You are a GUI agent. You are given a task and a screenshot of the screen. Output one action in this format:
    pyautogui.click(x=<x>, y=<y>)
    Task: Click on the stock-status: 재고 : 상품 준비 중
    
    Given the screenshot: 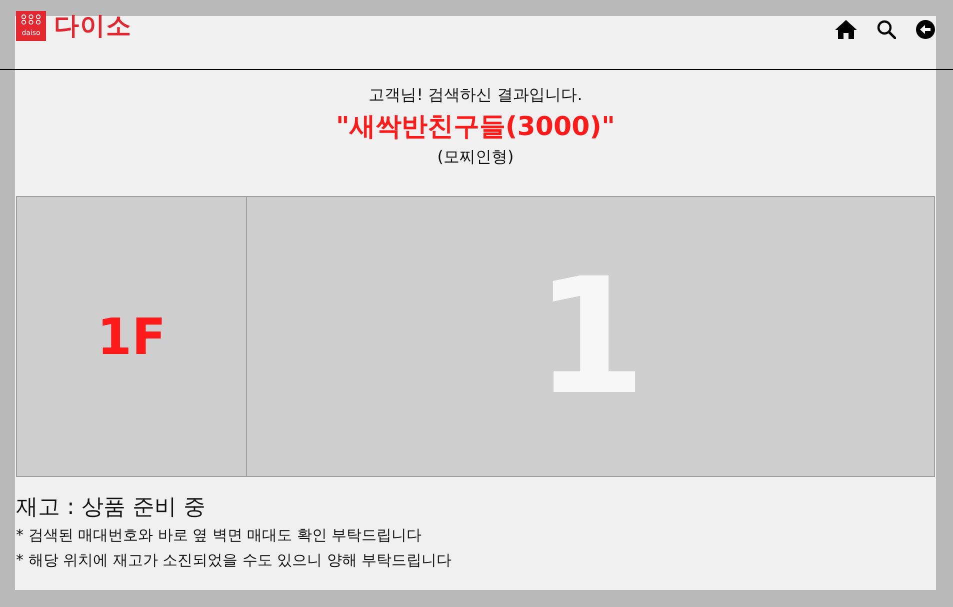 What is the action you would take?
    pyautogui.click(x=111, y=508)
    